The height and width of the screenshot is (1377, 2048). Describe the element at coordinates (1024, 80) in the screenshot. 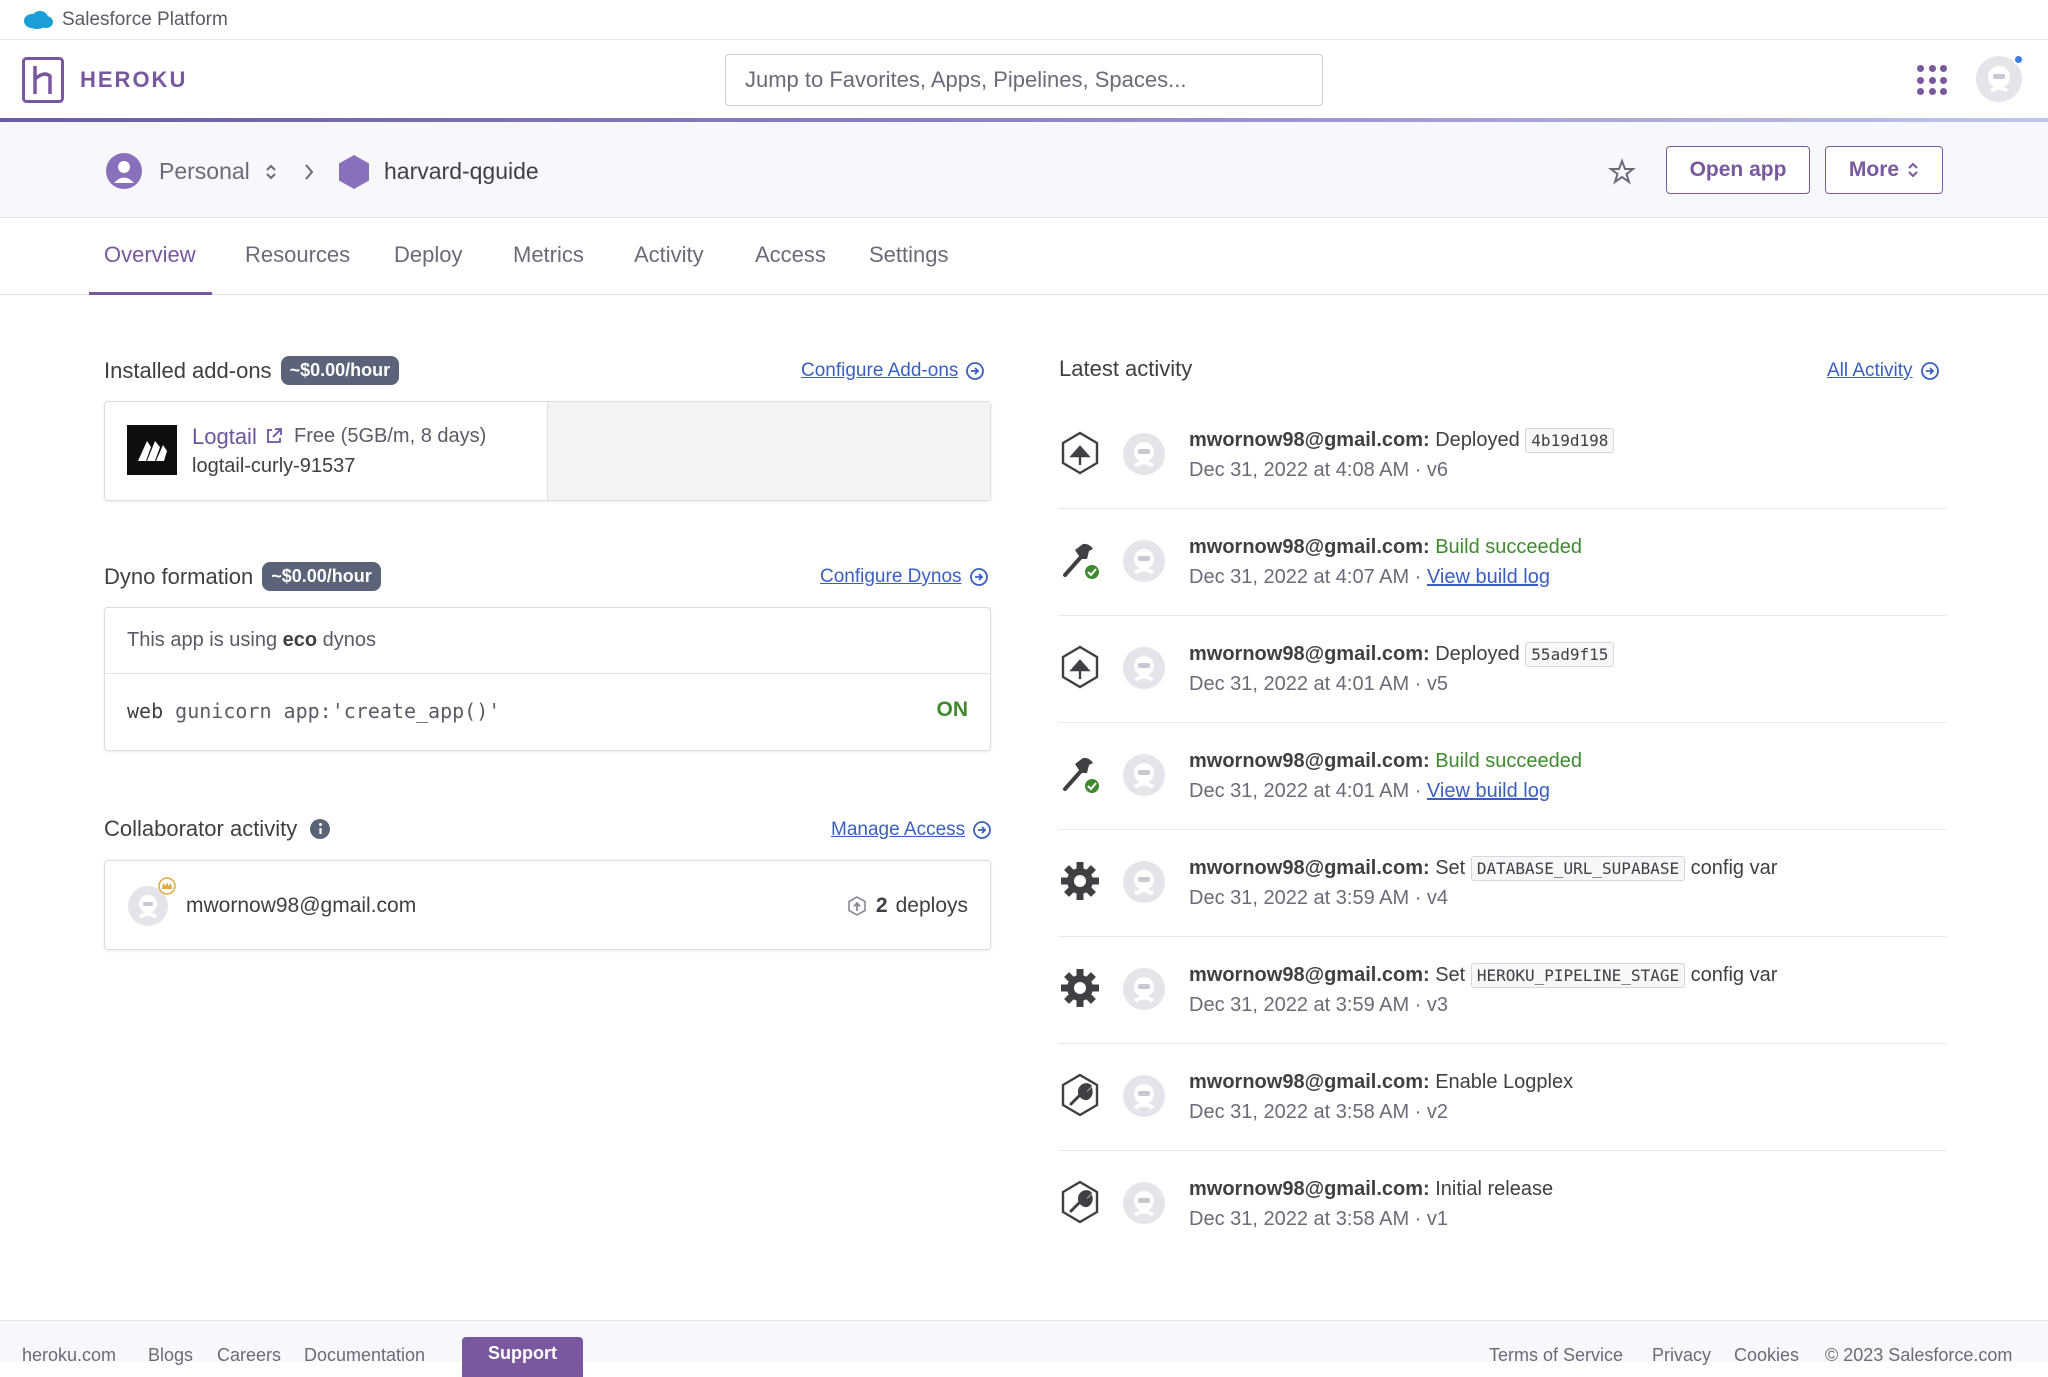

I see `search-input` at that location.